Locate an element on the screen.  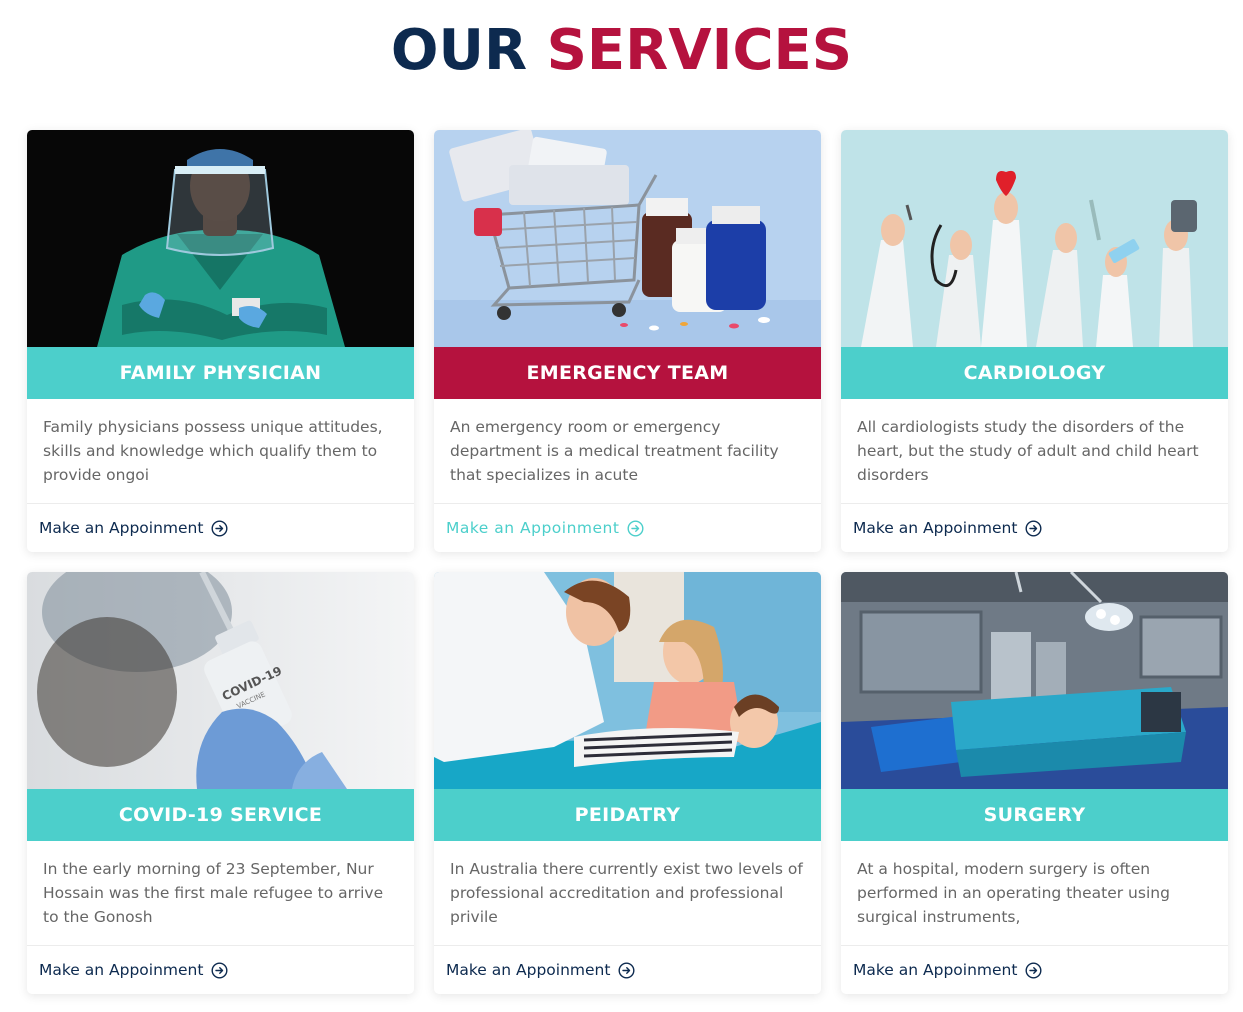
card-title: FAMILY PHYSICIAN is located at coordinates (220, 373).